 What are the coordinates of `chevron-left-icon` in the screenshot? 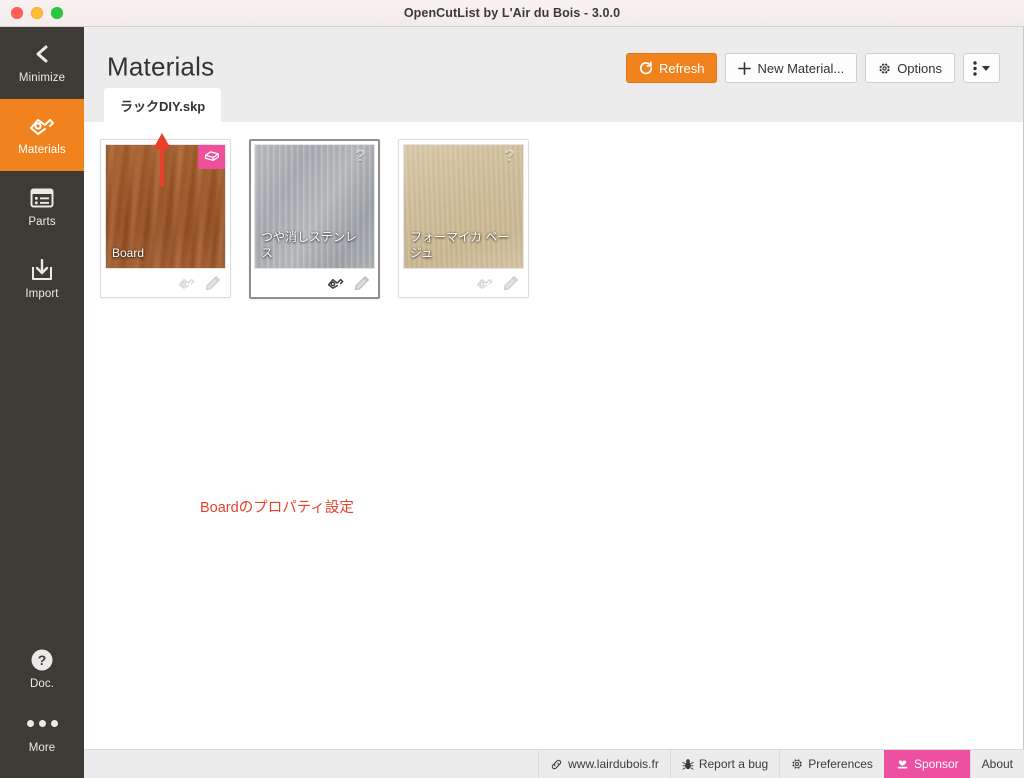 It's located at (42, 54).